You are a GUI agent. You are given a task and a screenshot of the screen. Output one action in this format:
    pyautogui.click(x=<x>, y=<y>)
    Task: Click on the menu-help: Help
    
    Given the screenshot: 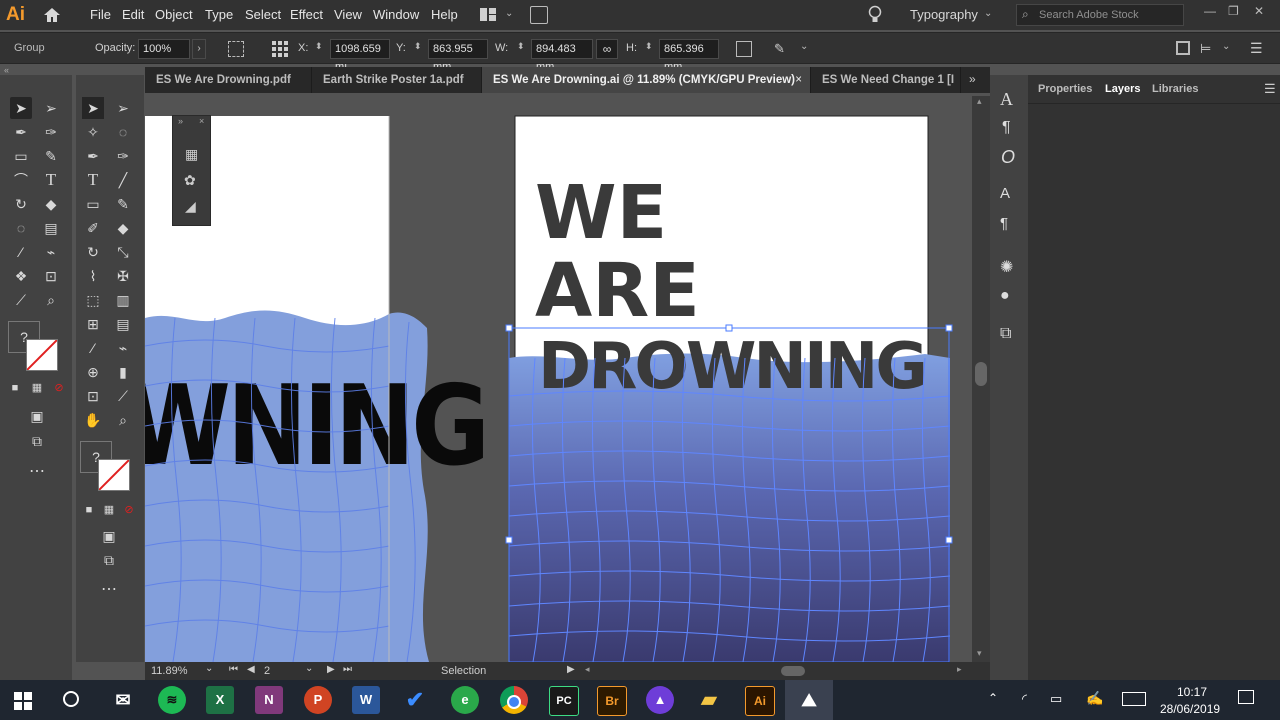 What is the action you would take?
    pyautogui.click(x=444, y=14)
    